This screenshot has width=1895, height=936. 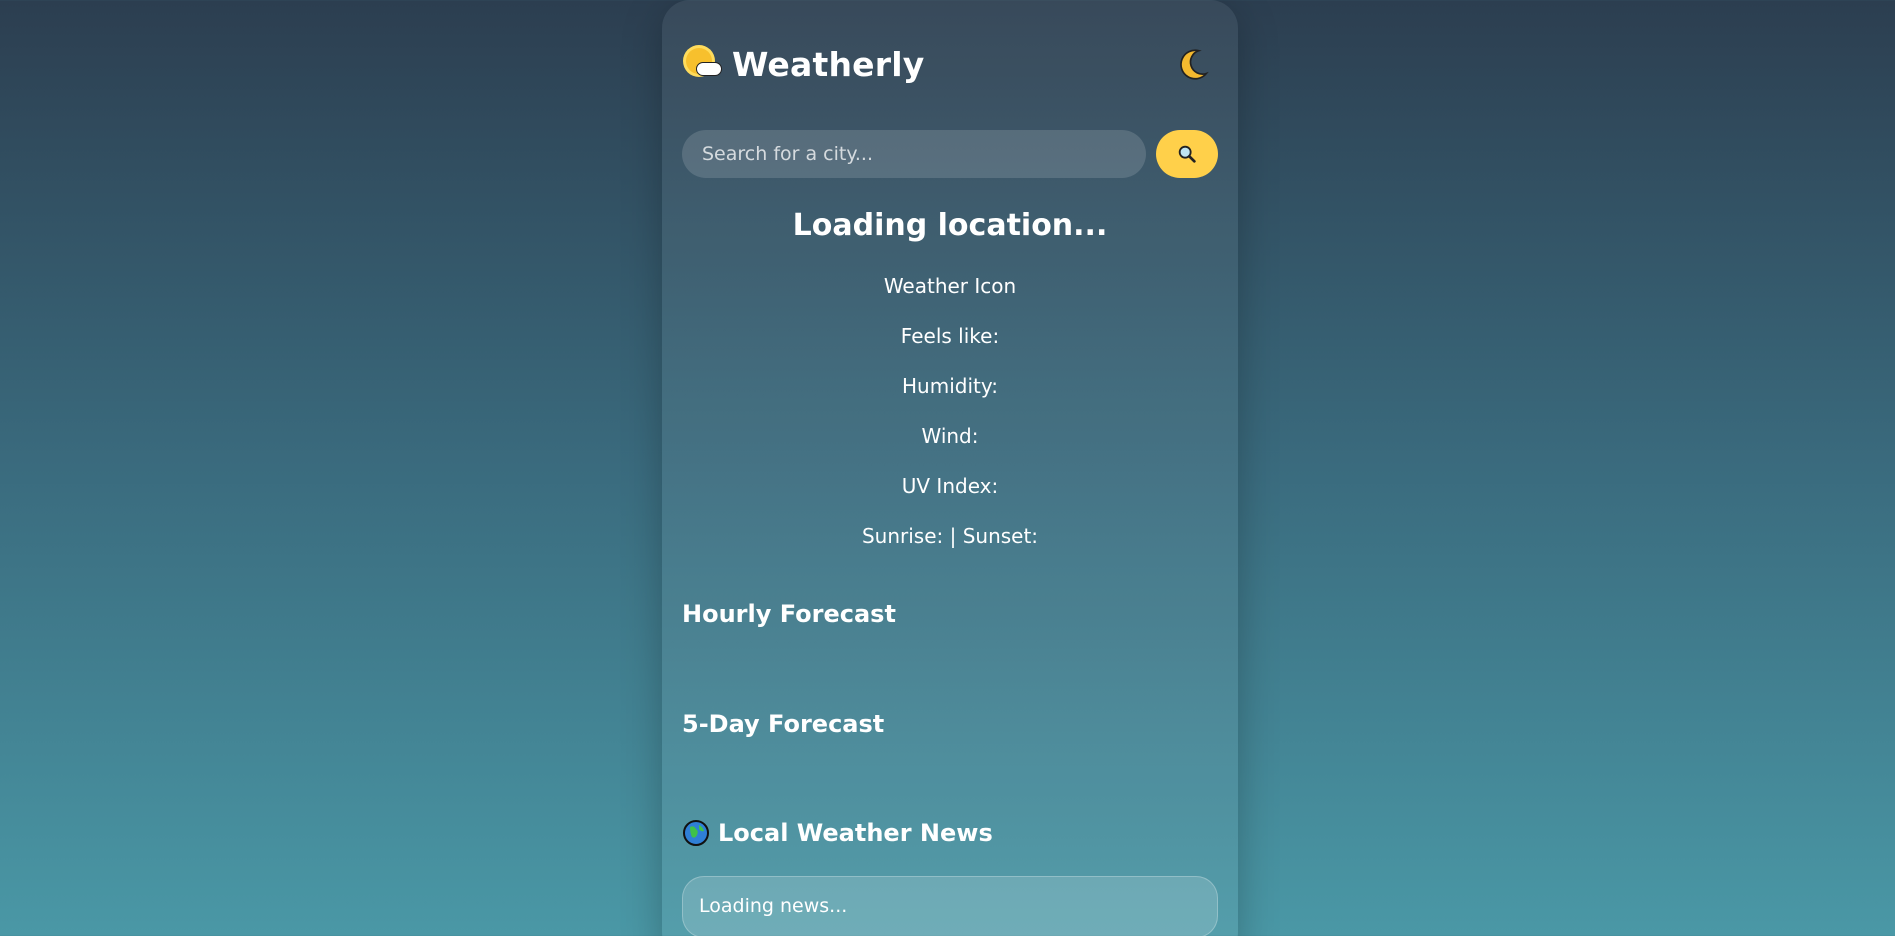 I want to click on wind: Wind:, so click(x=950, y=436).